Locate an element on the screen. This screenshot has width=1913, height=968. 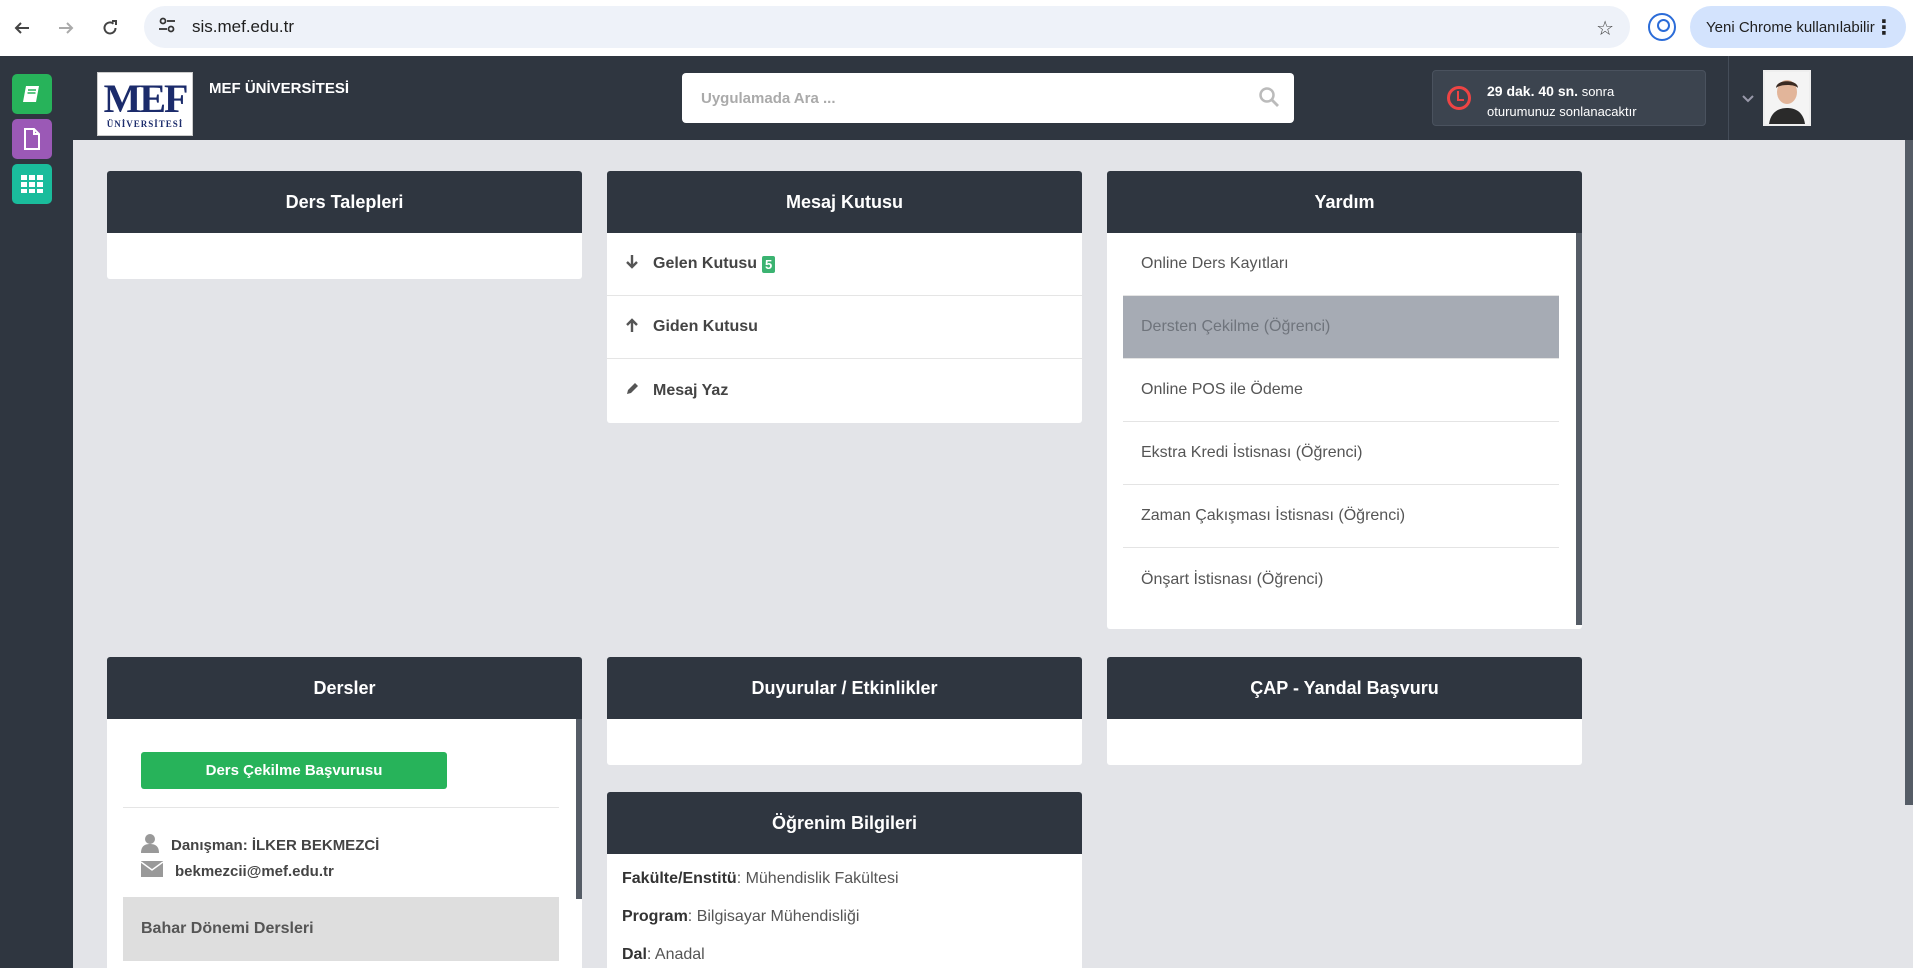
rail-book-button is located at coordinates (32, 94).